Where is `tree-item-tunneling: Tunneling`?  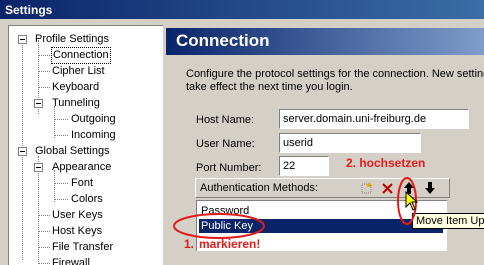
tree-item-tunneling: Tunneling is located at coordinates (76, 103).